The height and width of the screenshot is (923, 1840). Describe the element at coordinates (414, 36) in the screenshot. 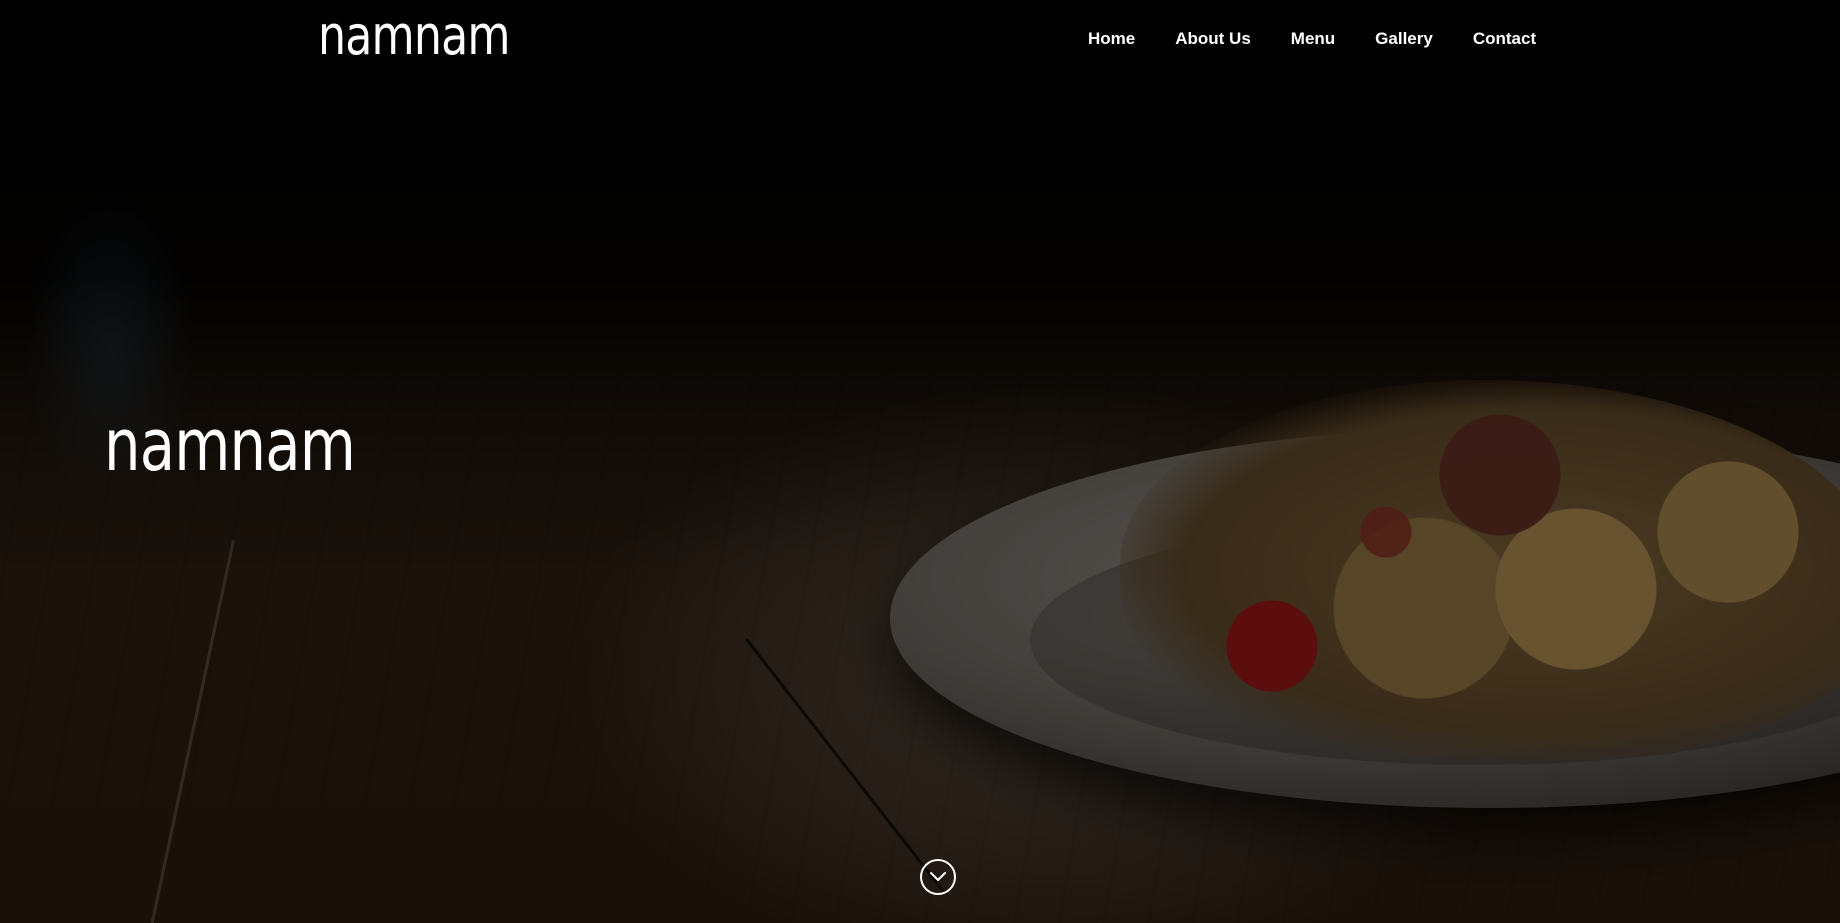

I see `site-logo: namnam` at that location.